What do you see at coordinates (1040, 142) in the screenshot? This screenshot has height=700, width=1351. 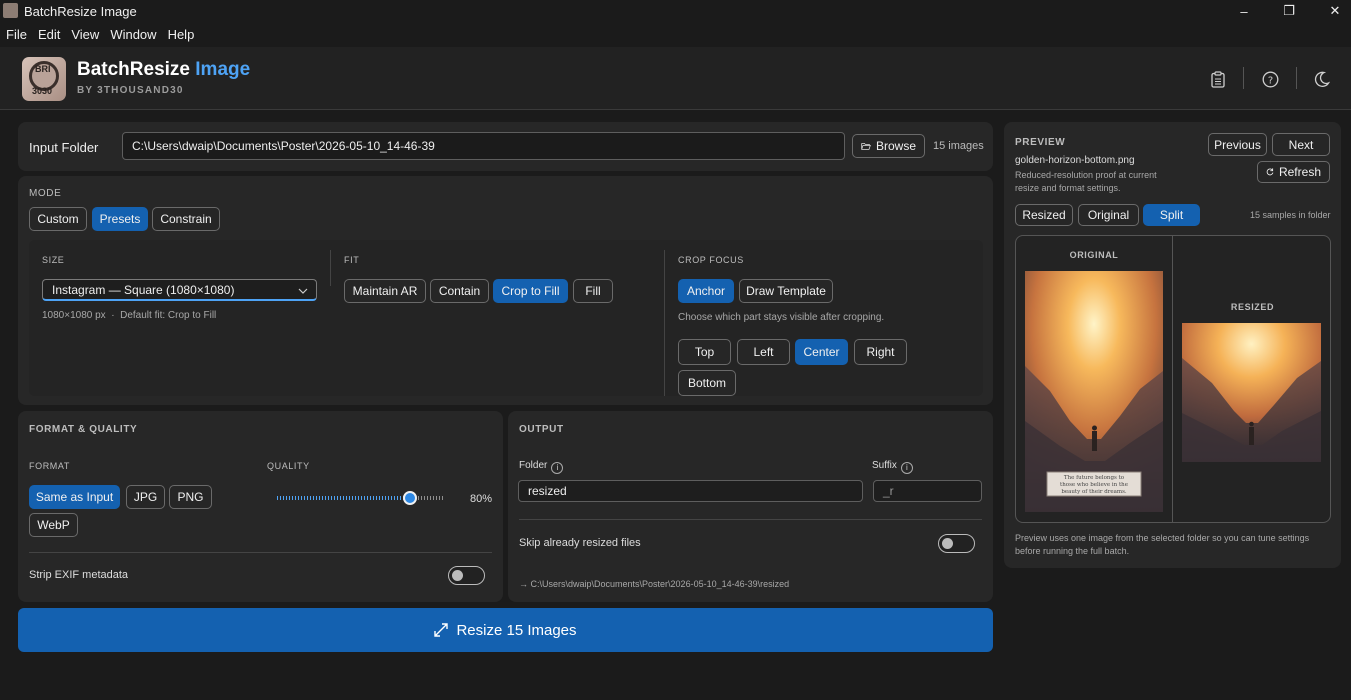 I see `preview-heading: PREVIEW` at bounding box center [1040, 142].